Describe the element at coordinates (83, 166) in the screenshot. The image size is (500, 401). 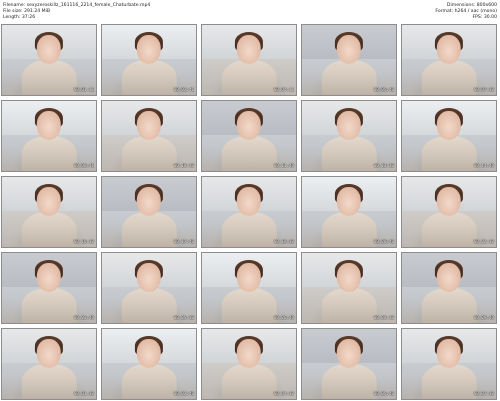
I see `thumbnail-timestamp: 00:08:41` at that location.